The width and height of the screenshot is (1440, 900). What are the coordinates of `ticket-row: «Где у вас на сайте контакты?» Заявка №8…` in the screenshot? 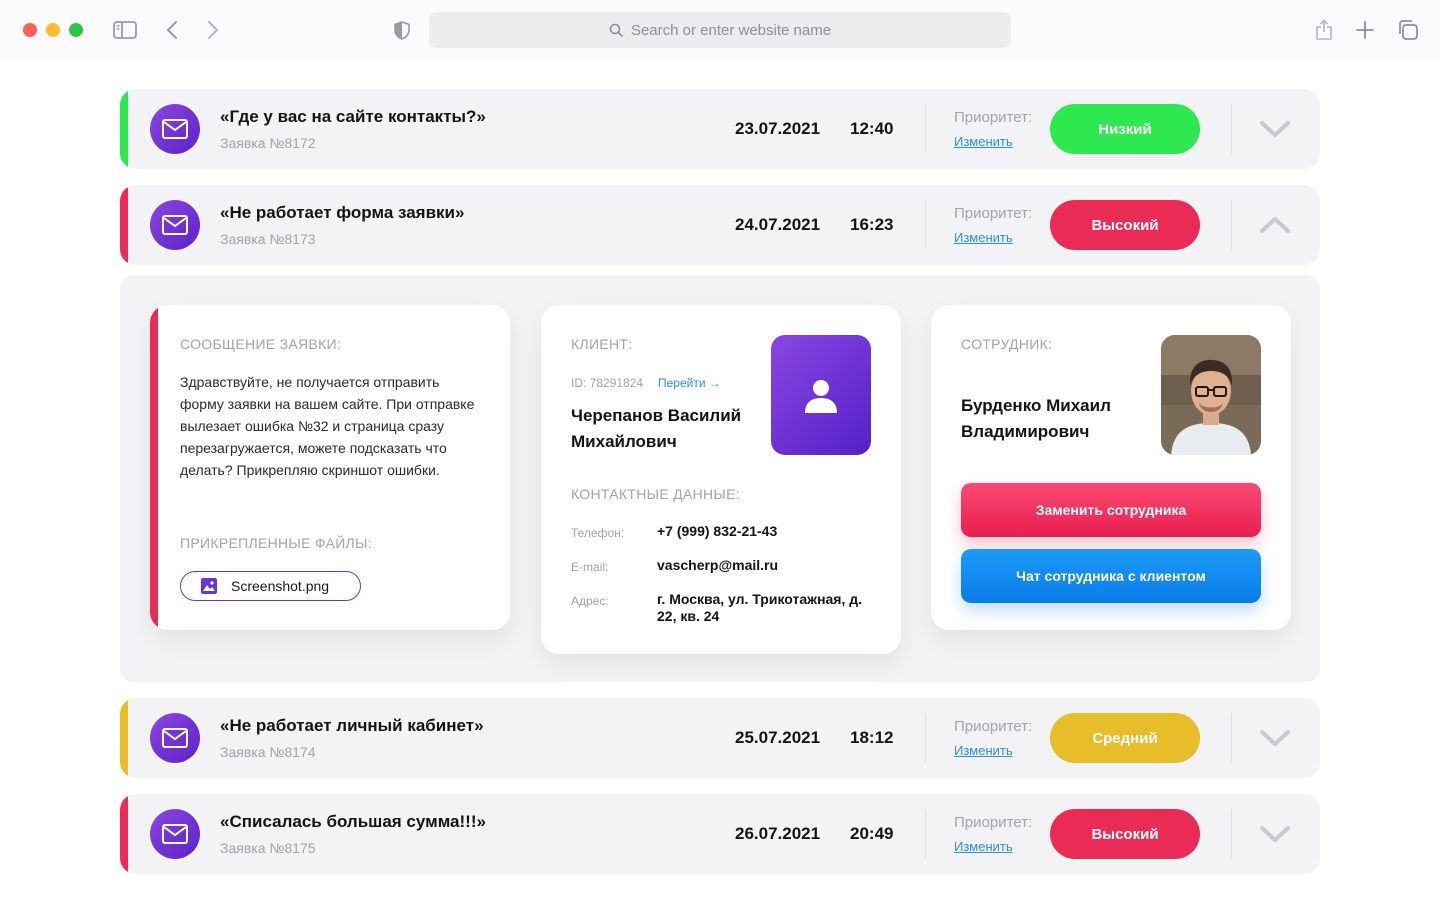 It's located at (720, 129).